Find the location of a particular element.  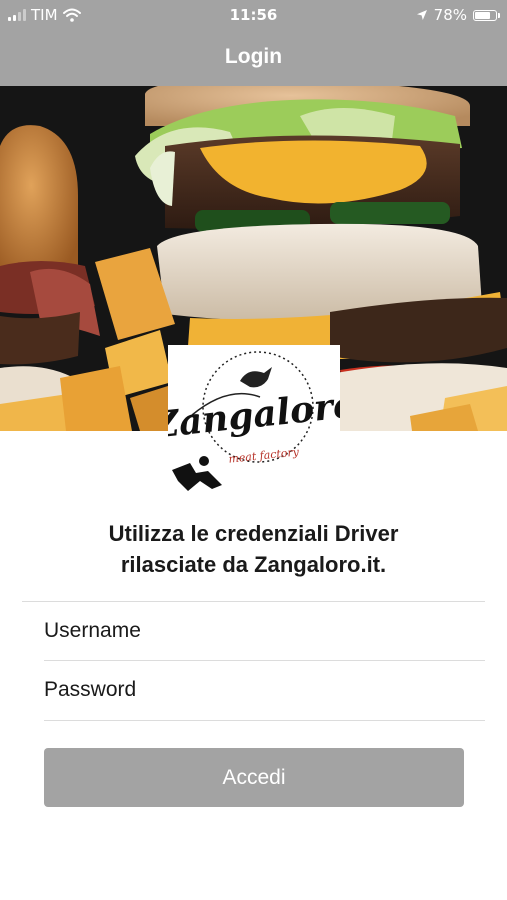

instructions-line-1: Utilizza le credenziali Driver is located at coordinates (253, 533).